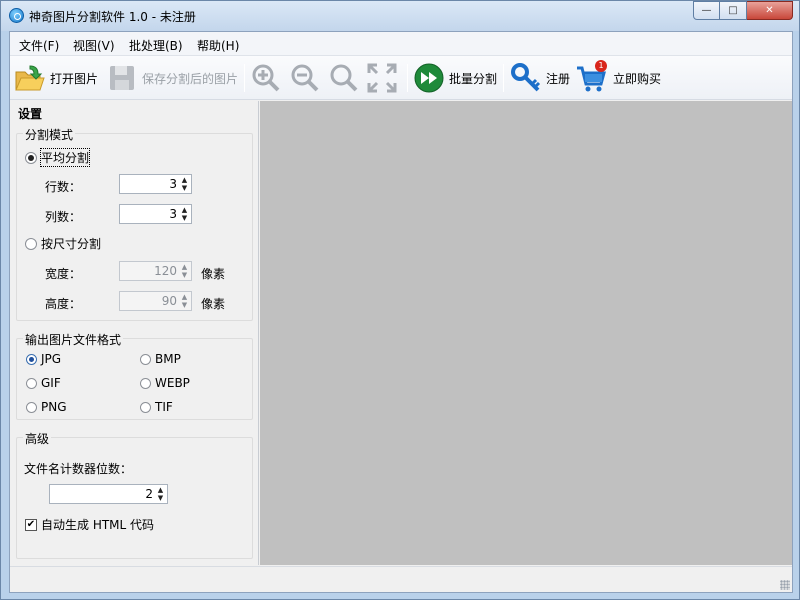 Image resolution: width=800 pixels, height=600 pixels. Describe the element at coordinates (122, 78) in the screenshot. I see `save-icon` at that location.